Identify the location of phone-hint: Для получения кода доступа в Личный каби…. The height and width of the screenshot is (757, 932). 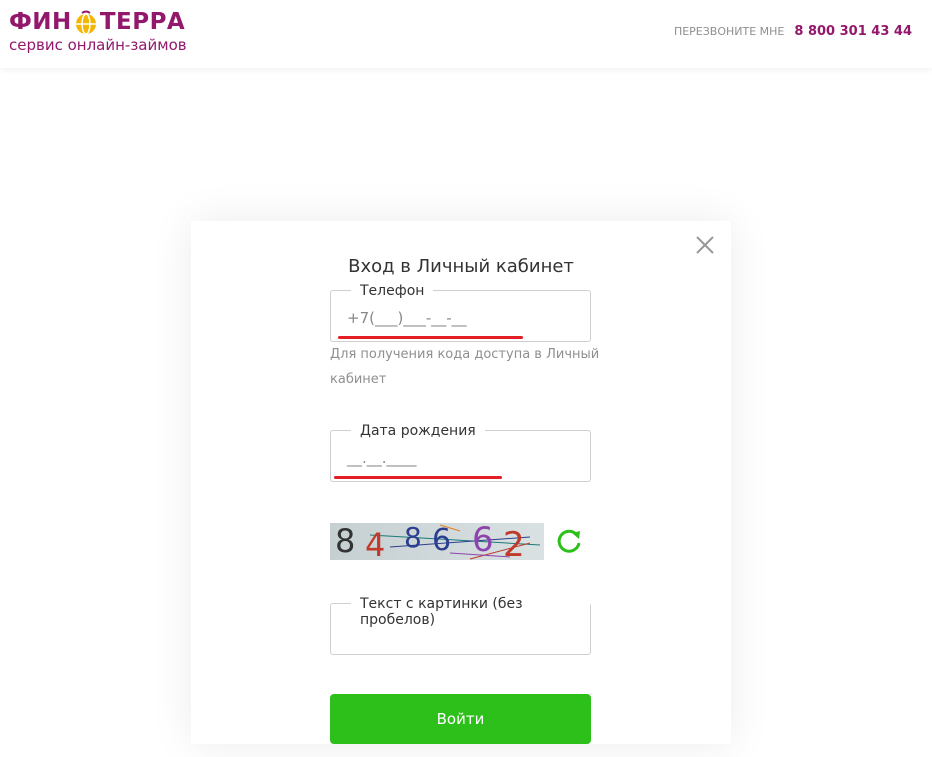
(465, 367).